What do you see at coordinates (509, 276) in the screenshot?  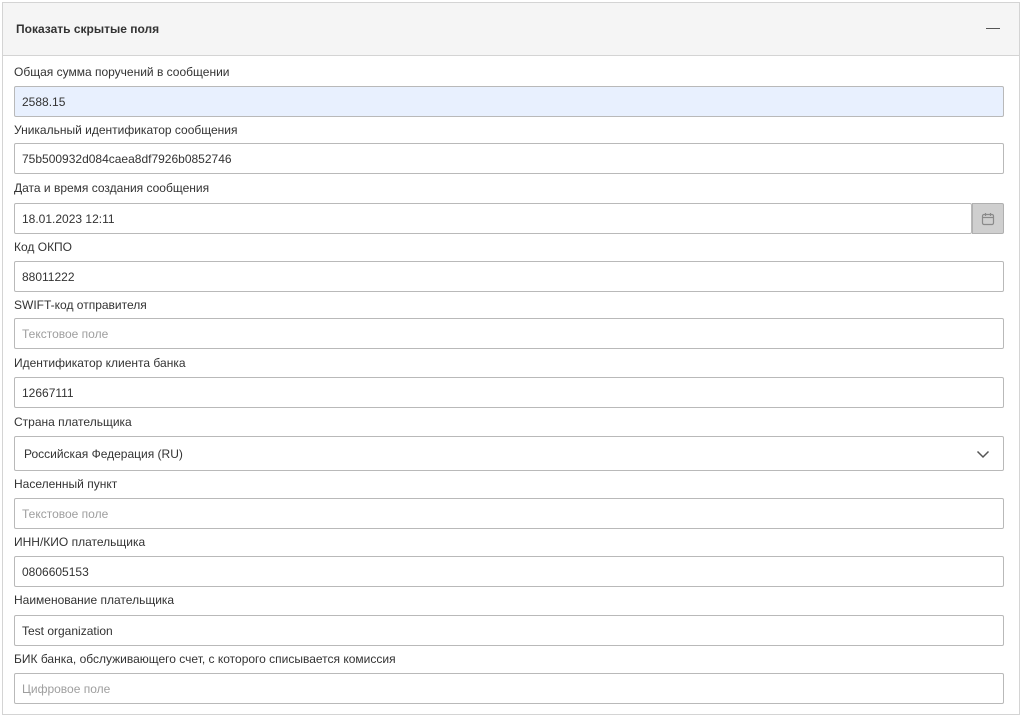 I see `okpo-input` at bounding box center [509, 276].